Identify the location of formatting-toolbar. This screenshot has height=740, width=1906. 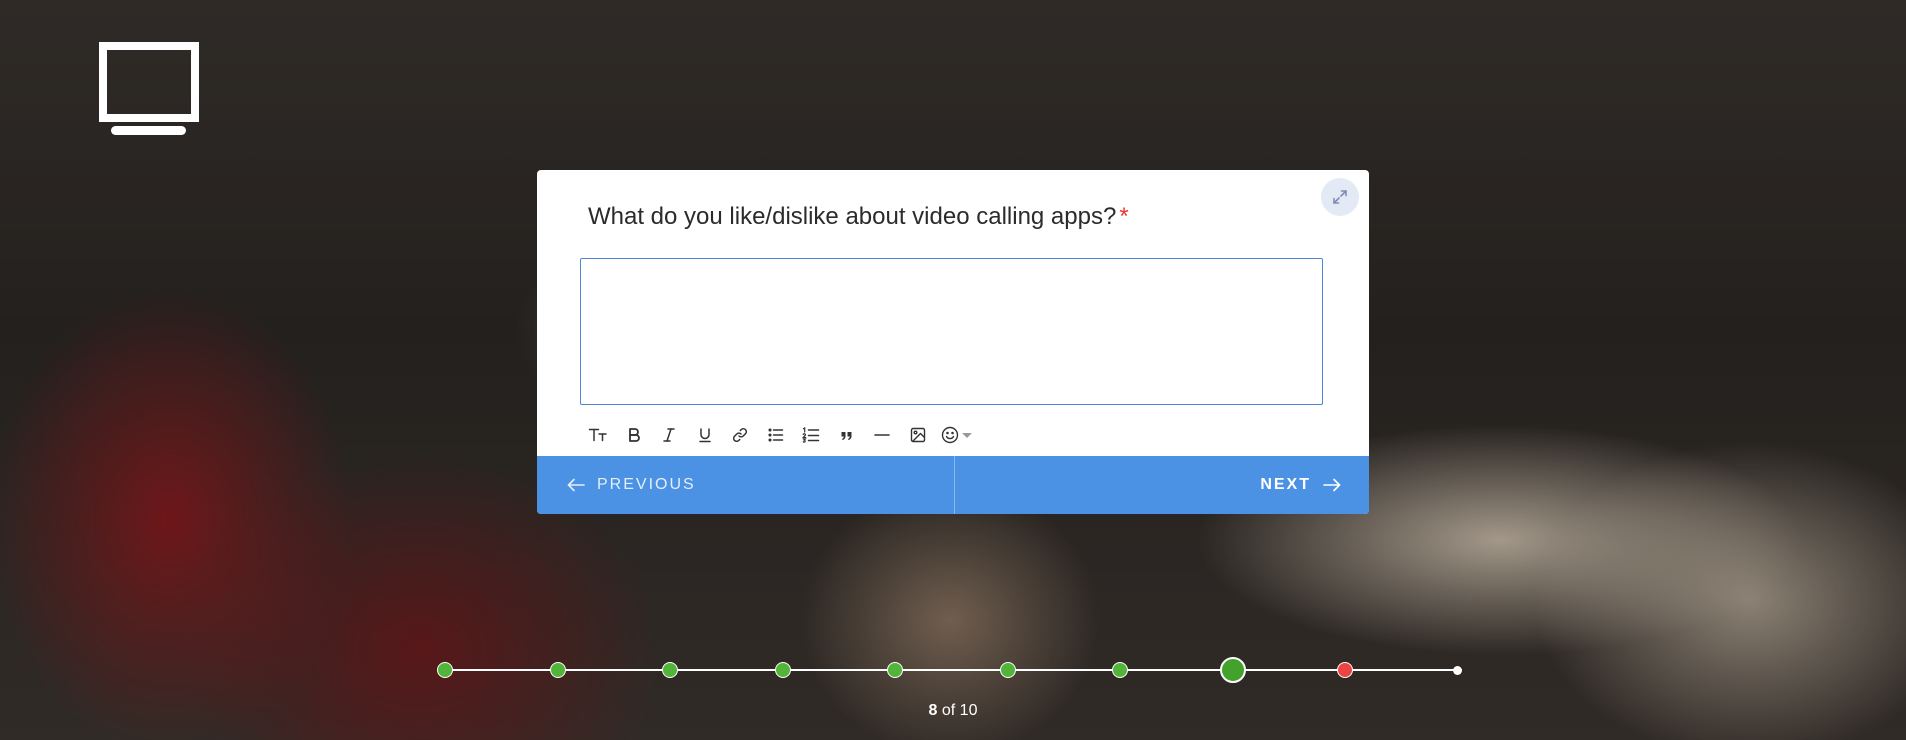
(780, 435).